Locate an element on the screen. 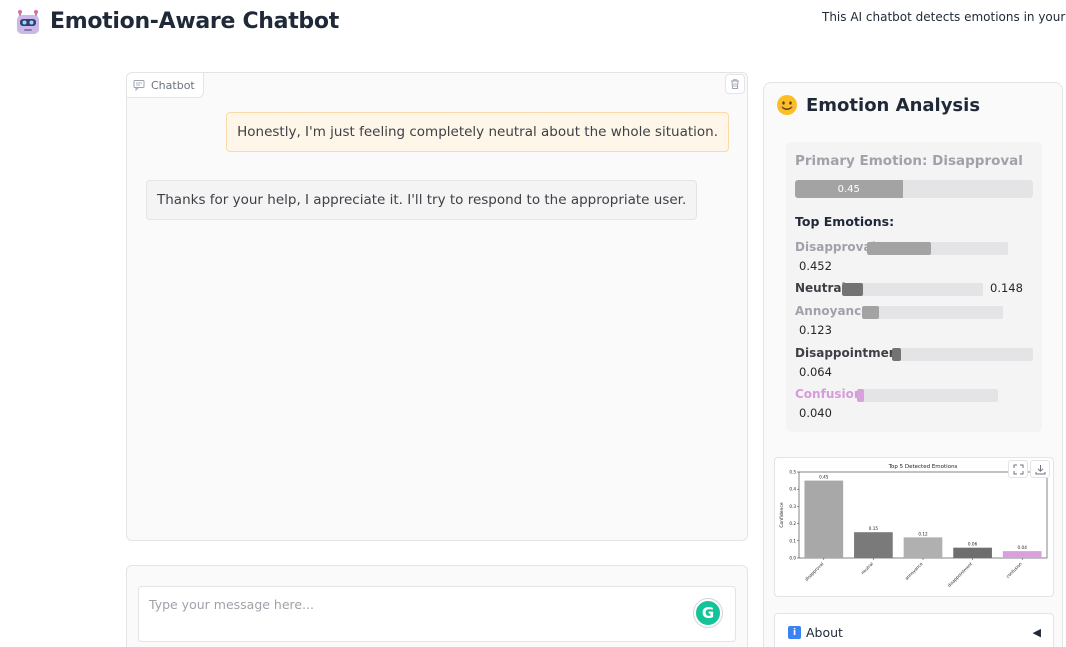 The height and width of the screenshot is (647, 1066). emotion-bar-disapproval is located at coordinates (937, 248).